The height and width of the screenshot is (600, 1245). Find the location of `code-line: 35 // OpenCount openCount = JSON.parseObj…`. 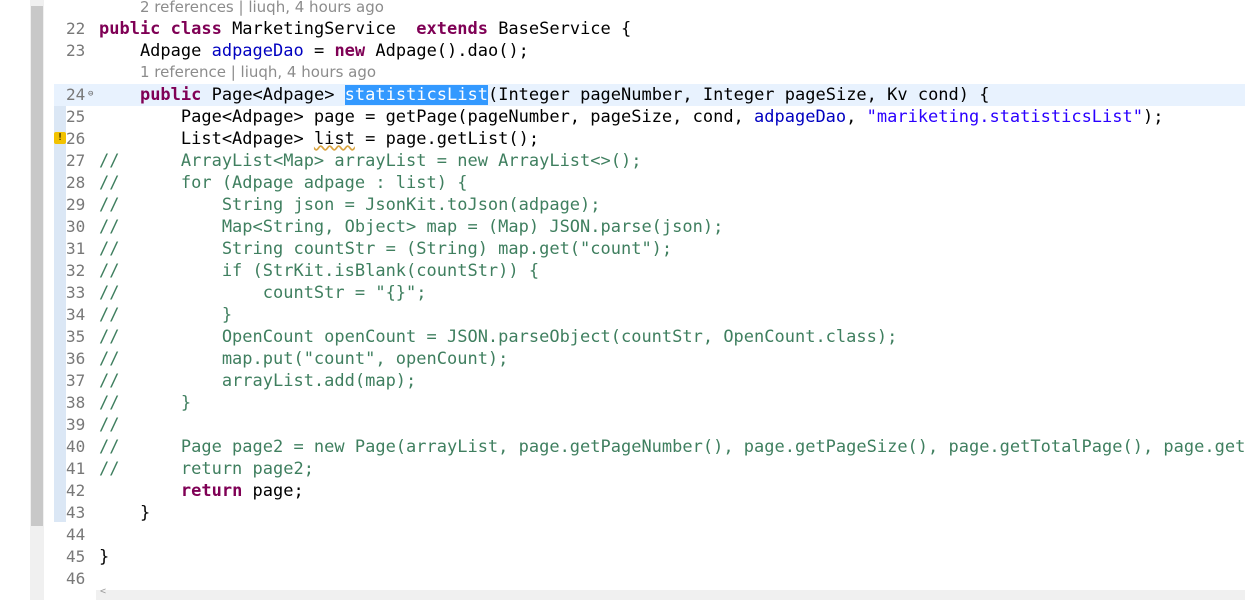

code-line: 35 // OpenCount openCount = JSON.parseObj… is located at coordinates (649, 337).